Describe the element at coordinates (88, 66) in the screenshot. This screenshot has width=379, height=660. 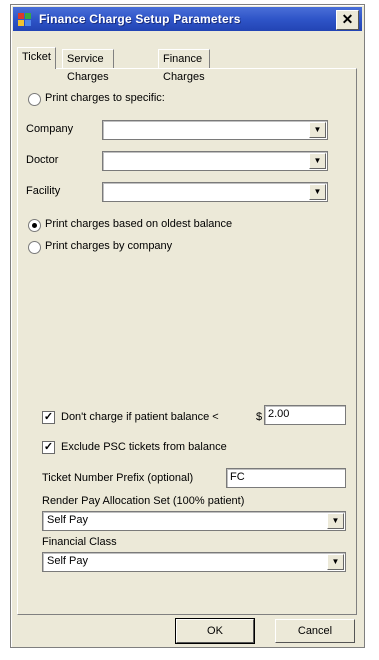
I see `tab-service-charges: Service Charges` at that location.